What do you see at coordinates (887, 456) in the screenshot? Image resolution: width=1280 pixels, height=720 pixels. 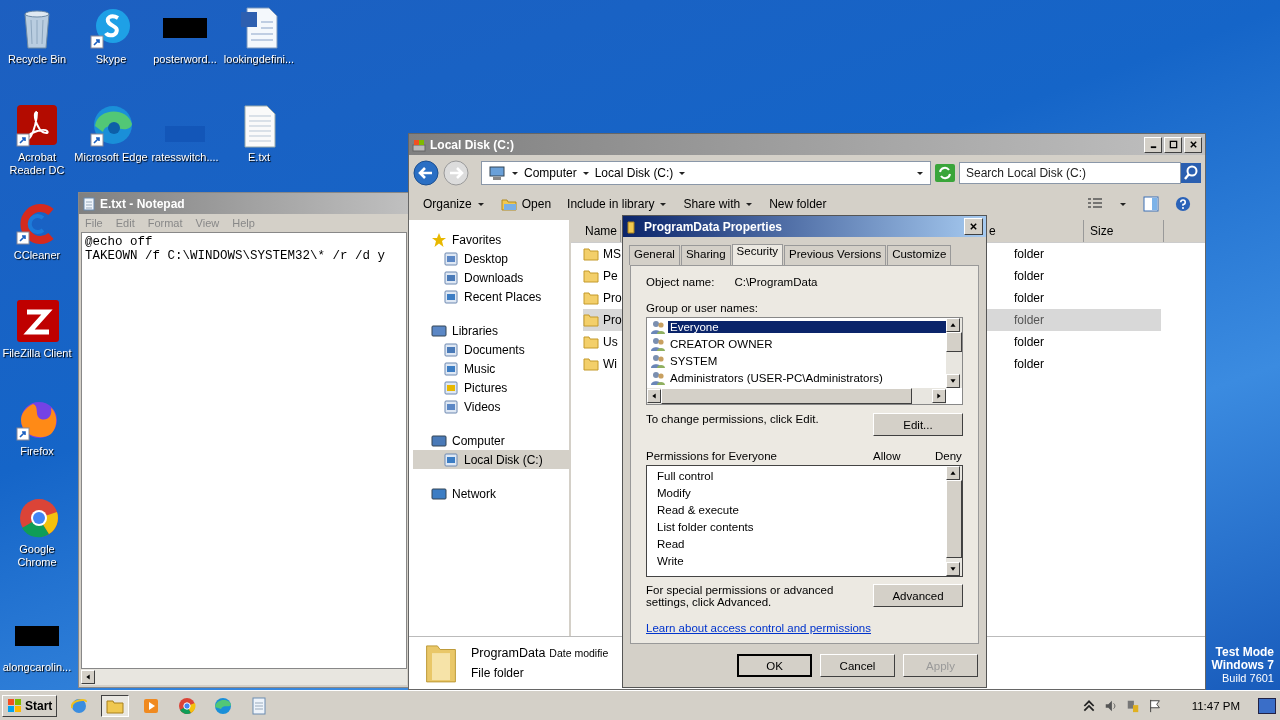 I see `column-header: Allow` at bounding box center [887, 456].